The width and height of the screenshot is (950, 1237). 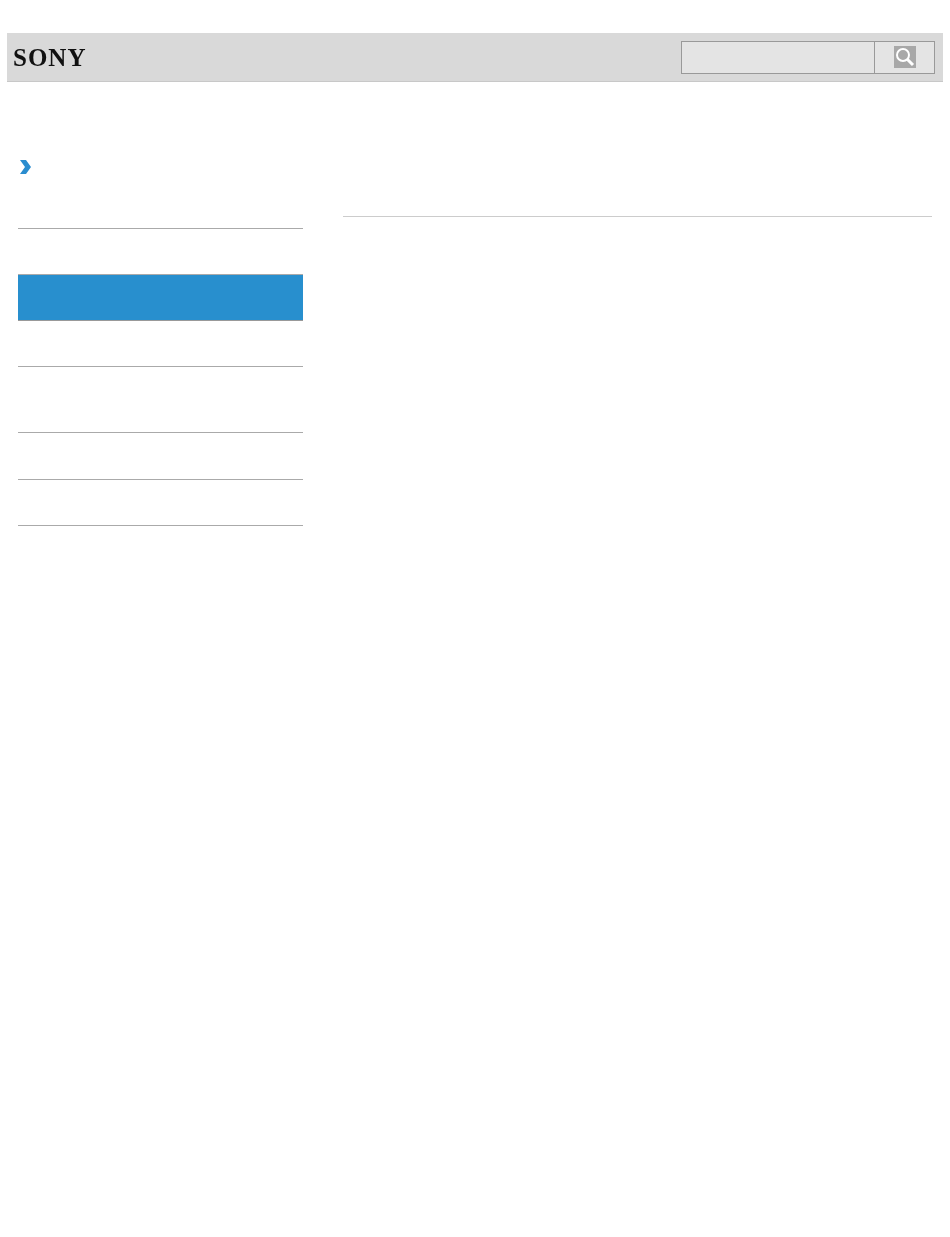 I want to click on logo: SONY, so click(x=50, y=57).